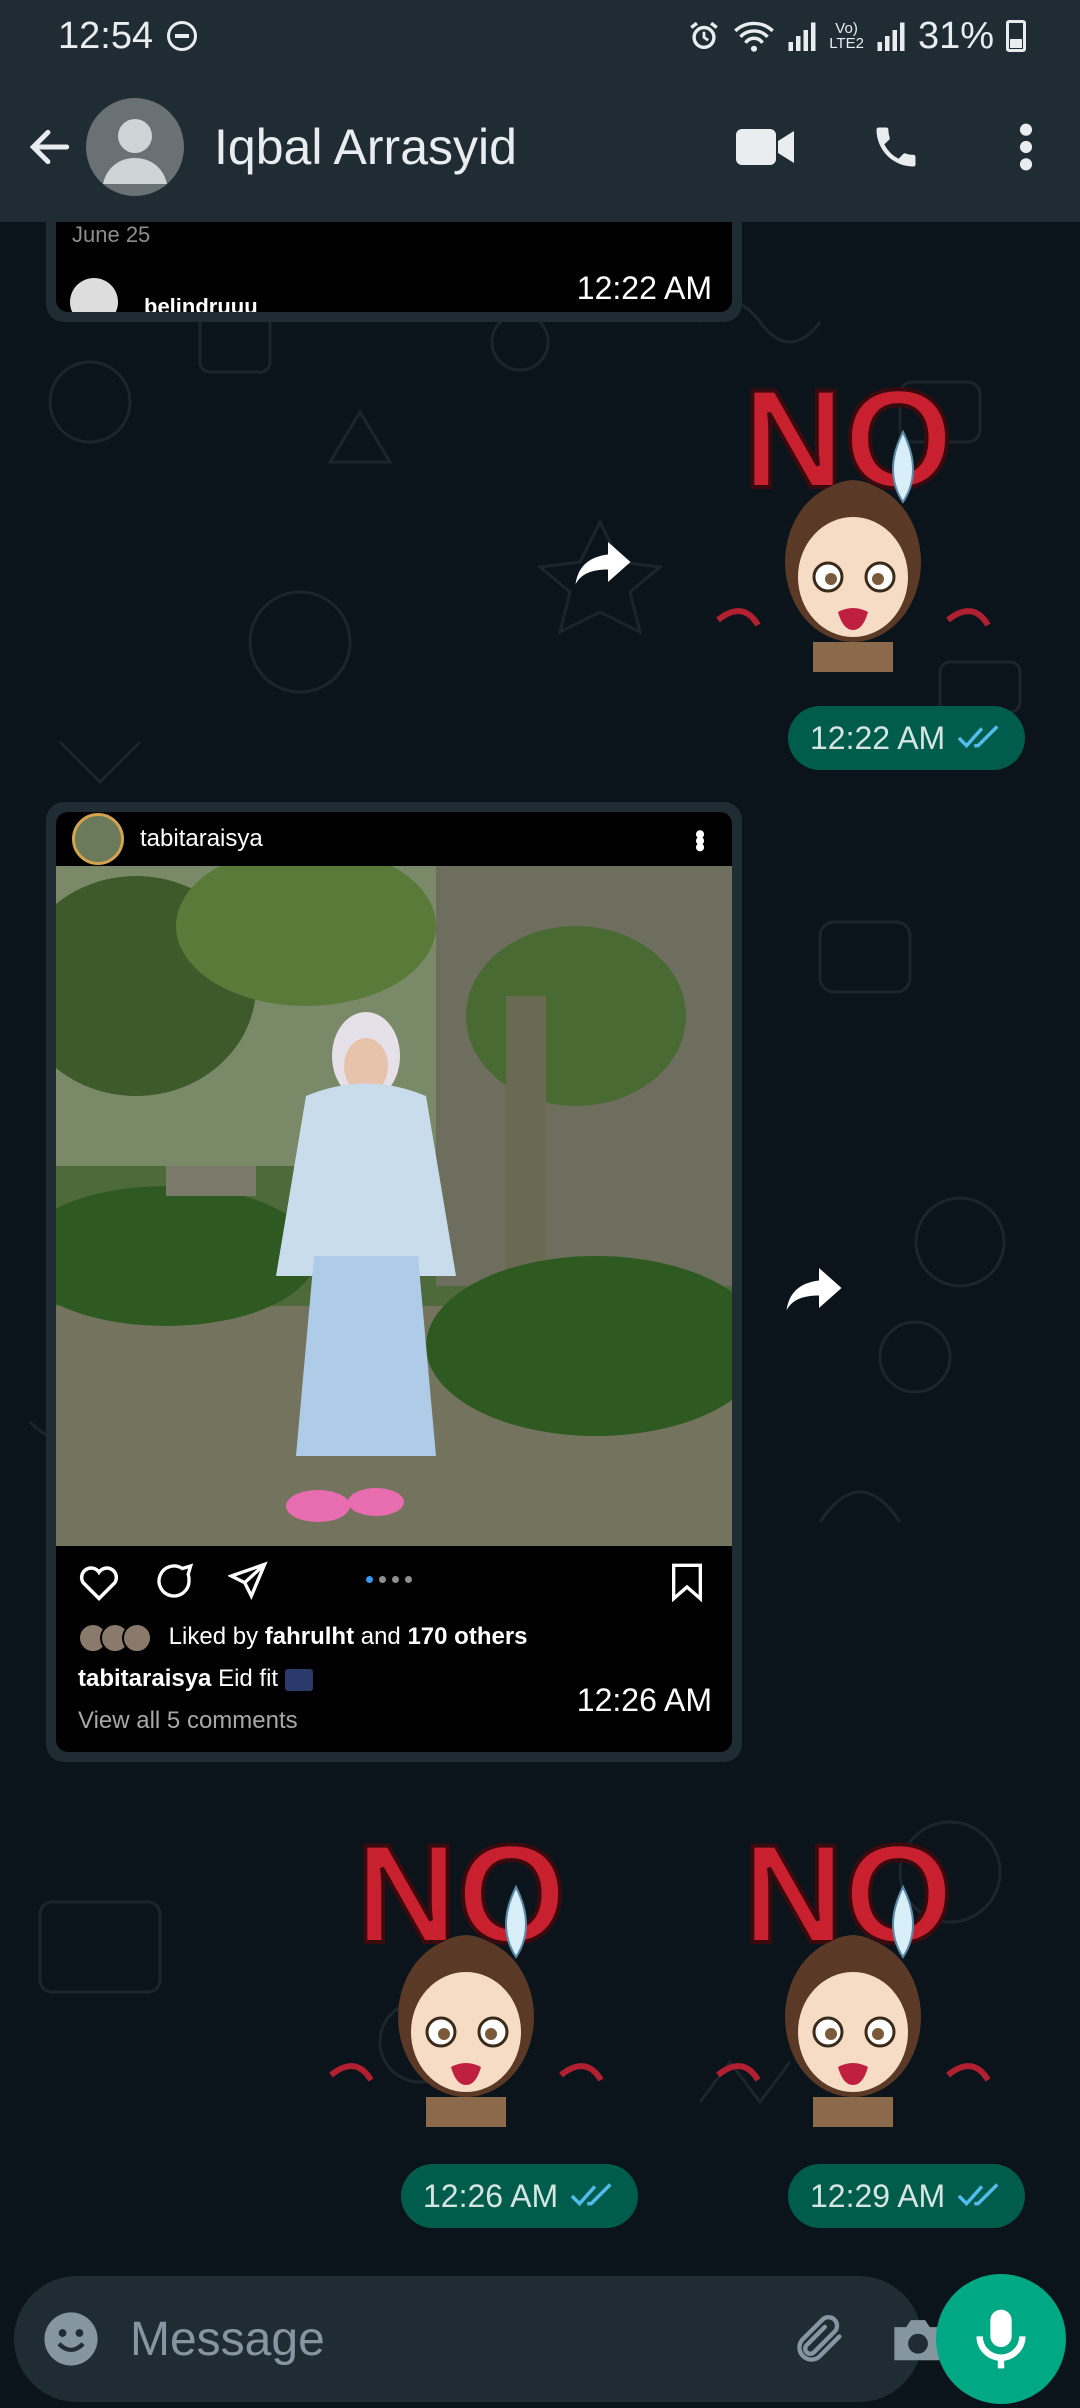 The image size is (1080, 2408). Describe the element at coordinates (846, 28) in the screenshot. I see `volte-label: Vo)` at that location.